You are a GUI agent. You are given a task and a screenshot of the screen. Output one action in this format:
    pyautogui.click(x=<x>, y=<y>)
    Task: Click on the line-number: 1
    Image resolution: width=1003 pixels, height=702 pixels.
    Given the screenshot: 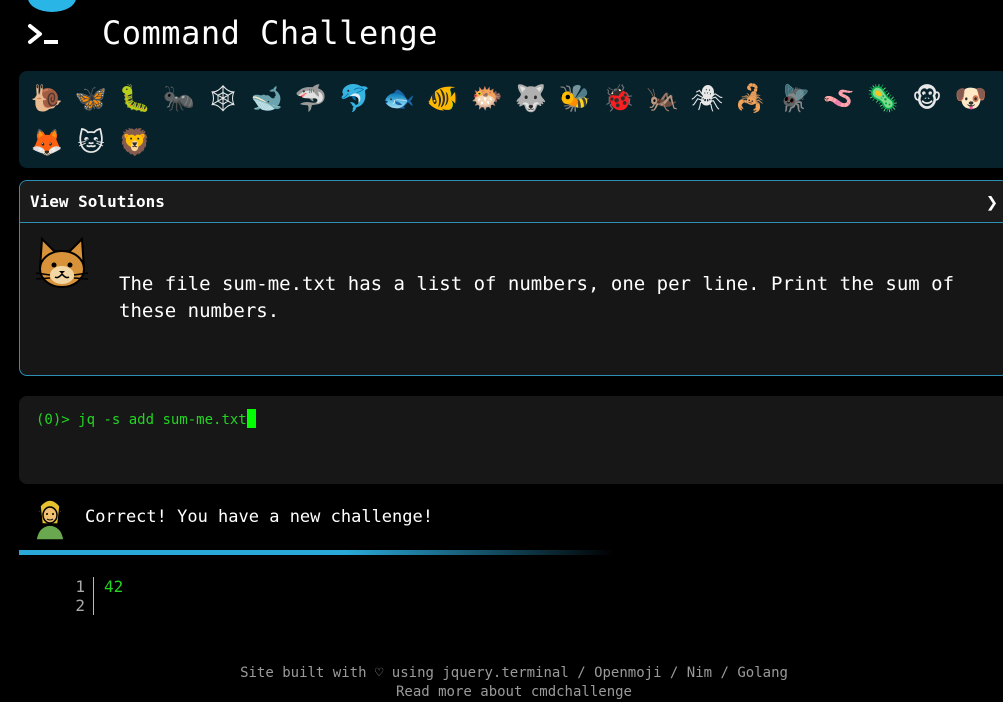 What is the action you would take?
    pyautogui.click(x=80, y=586)
    